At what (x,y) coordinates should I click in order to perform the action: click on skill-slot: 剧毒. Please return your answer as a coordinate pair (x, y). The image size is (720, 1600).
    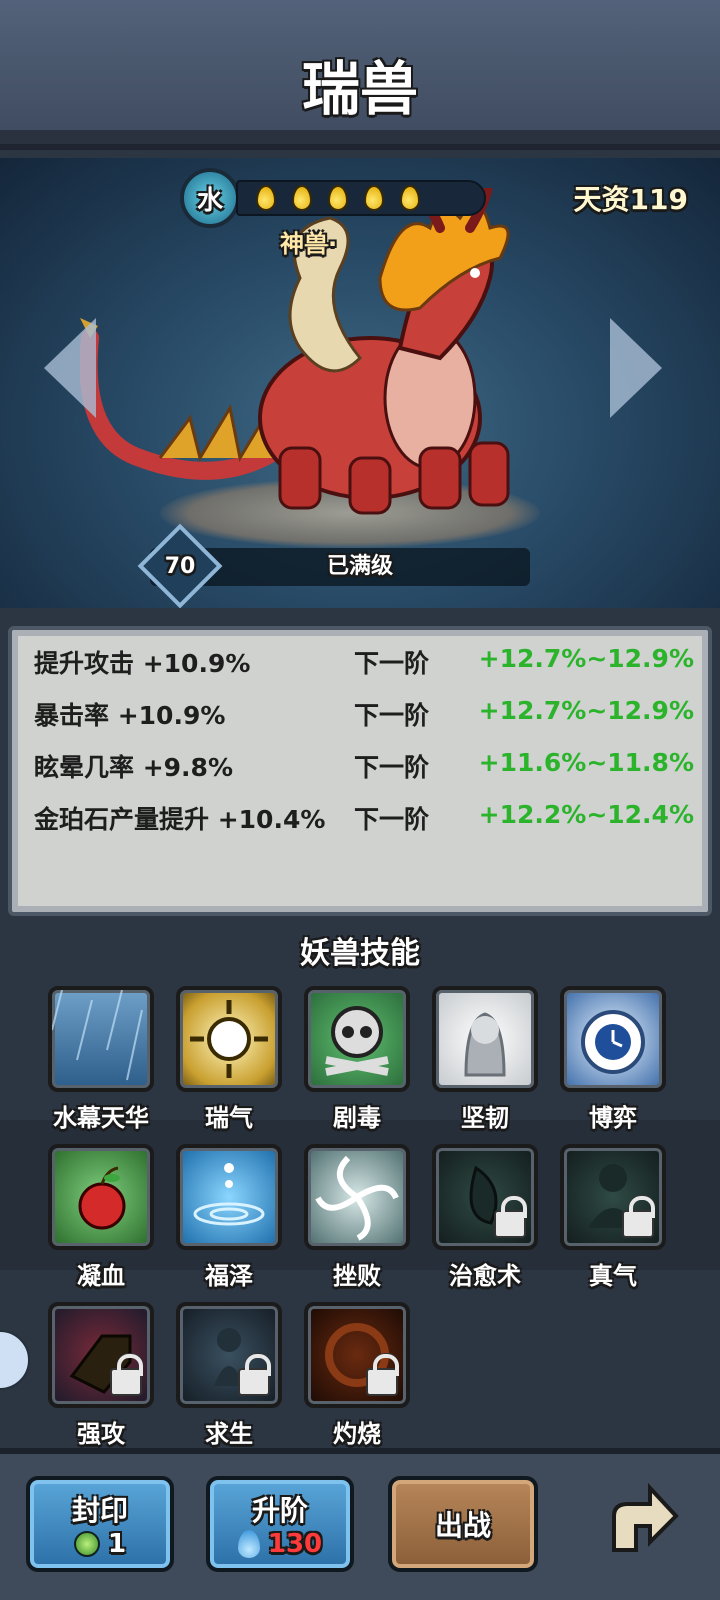
    Looking at the image, I should click on (357, 1059).